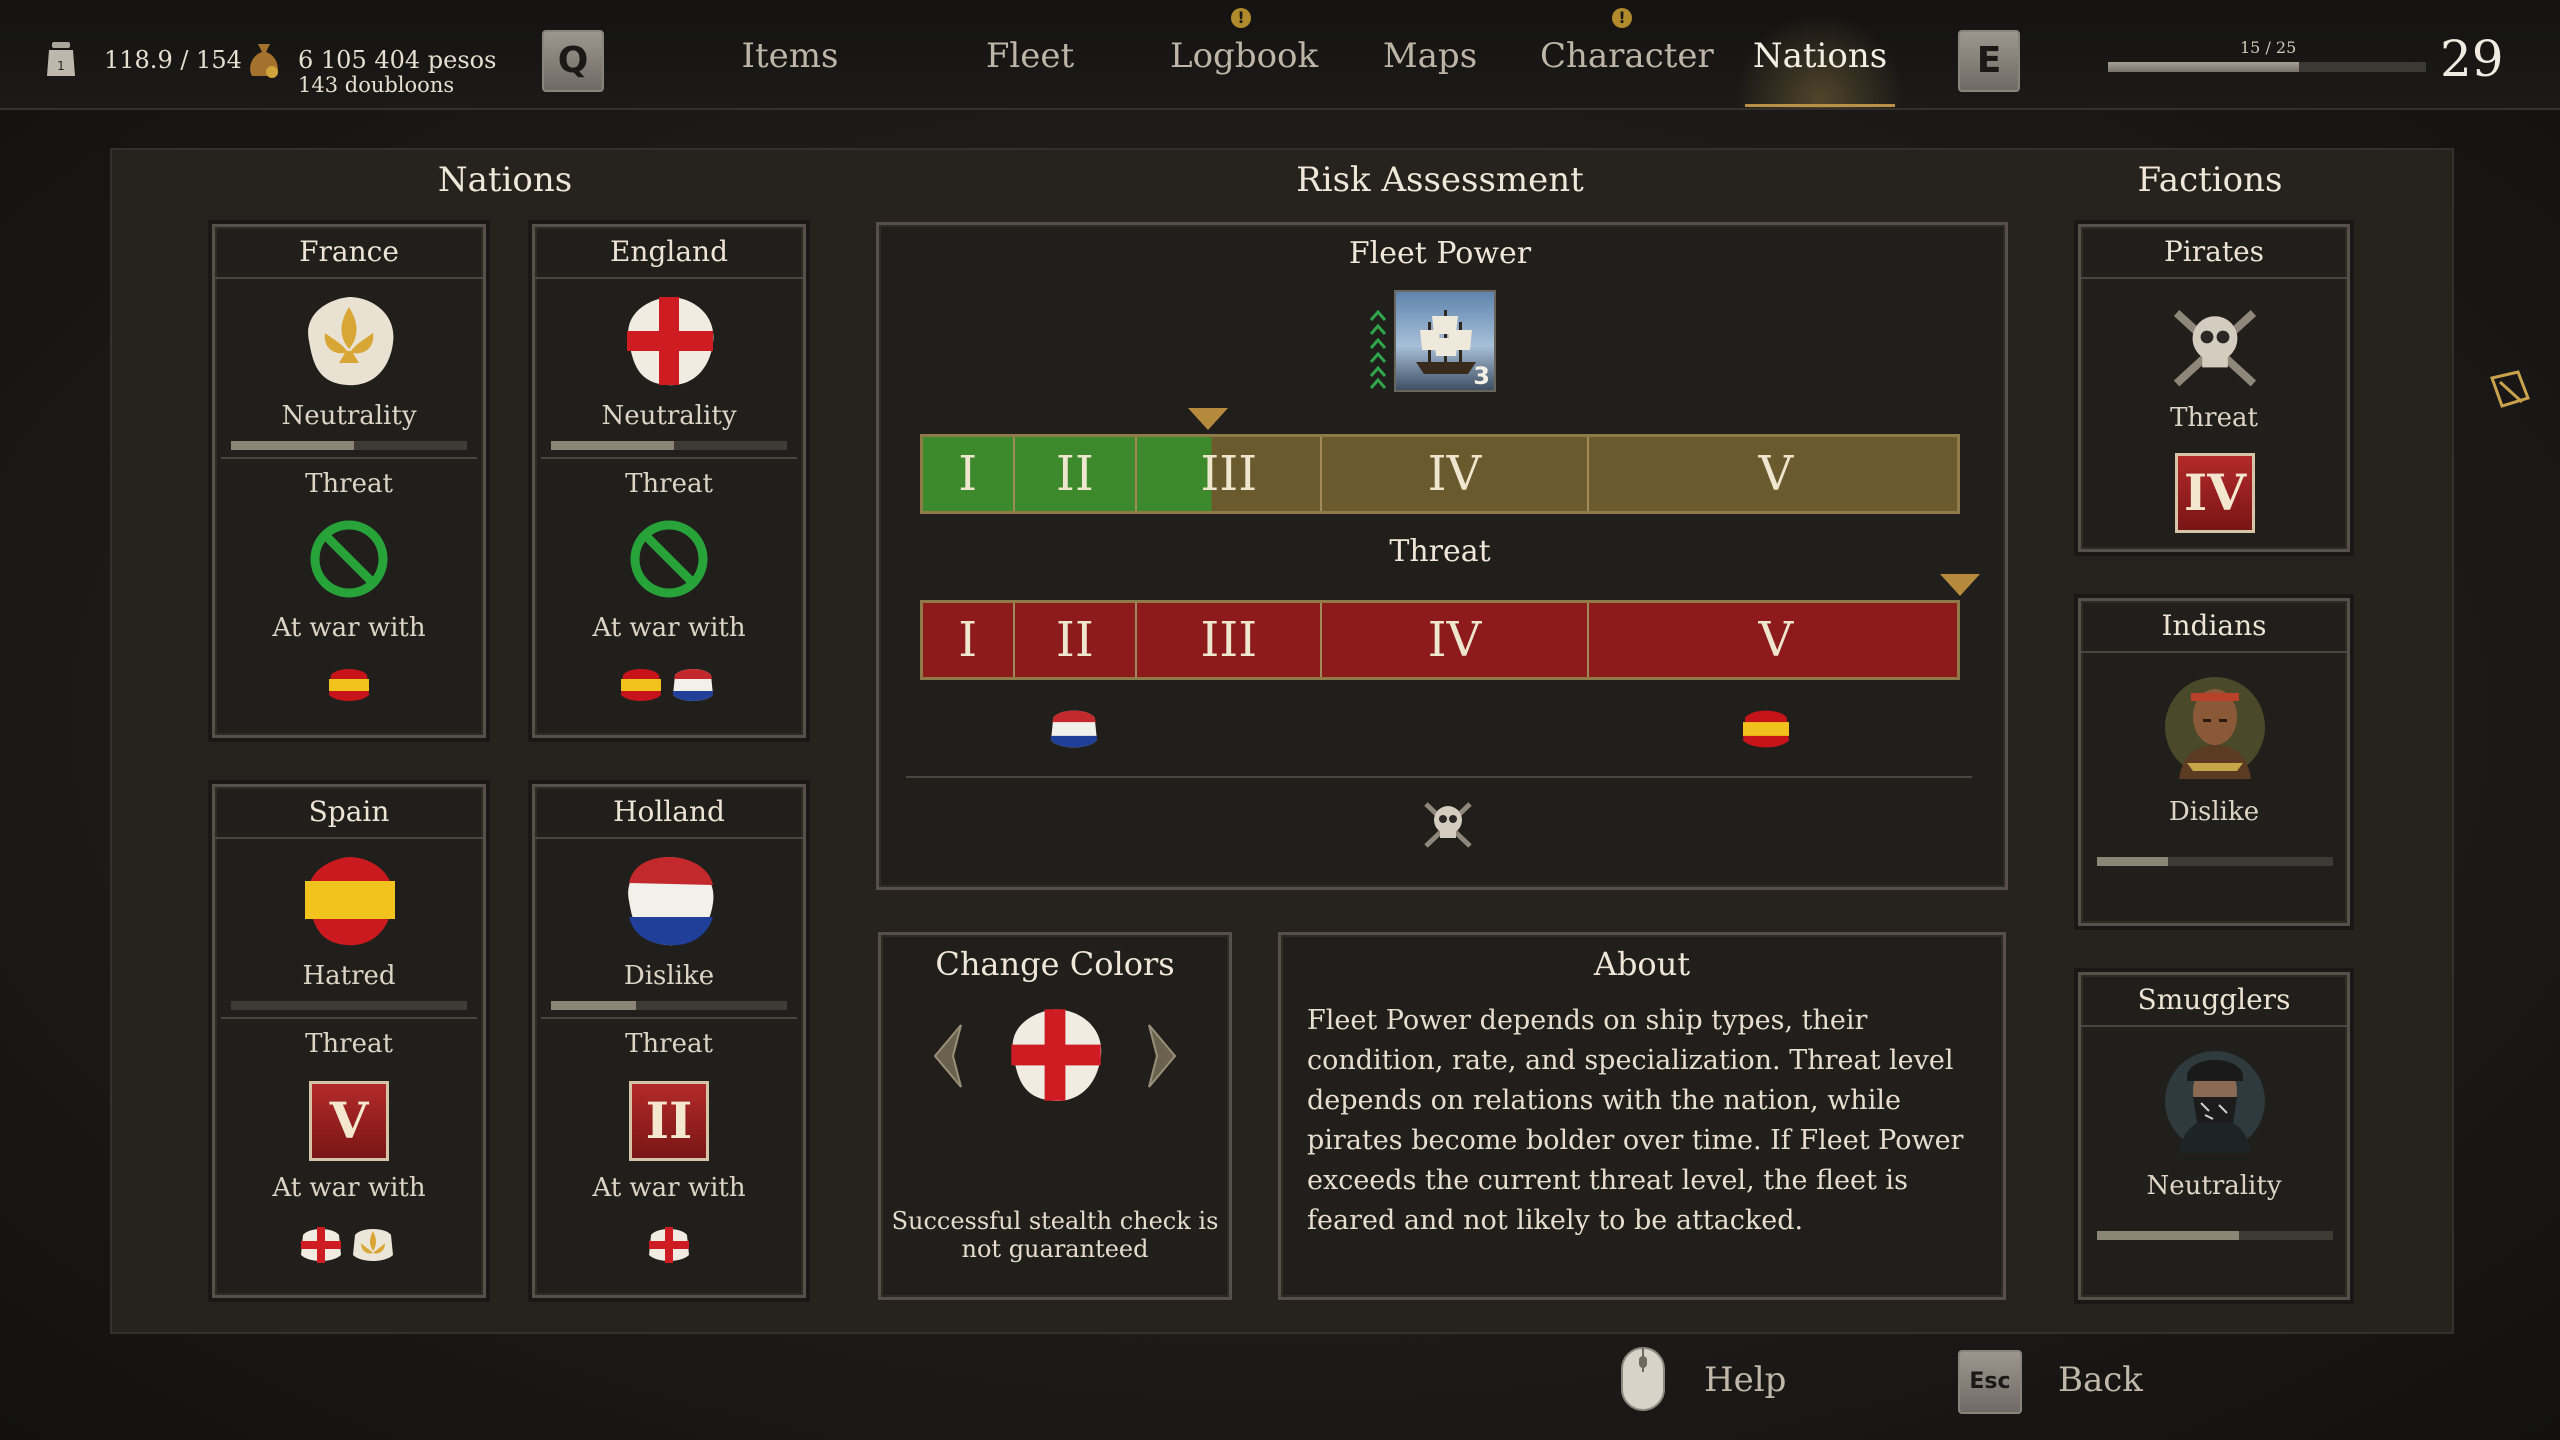 The width and height of the screenshot is (2560, 1440). Describe the element at coordinates (1440, 640) in the screenshot. I see `threat-scale: I II III IV V` at that location.